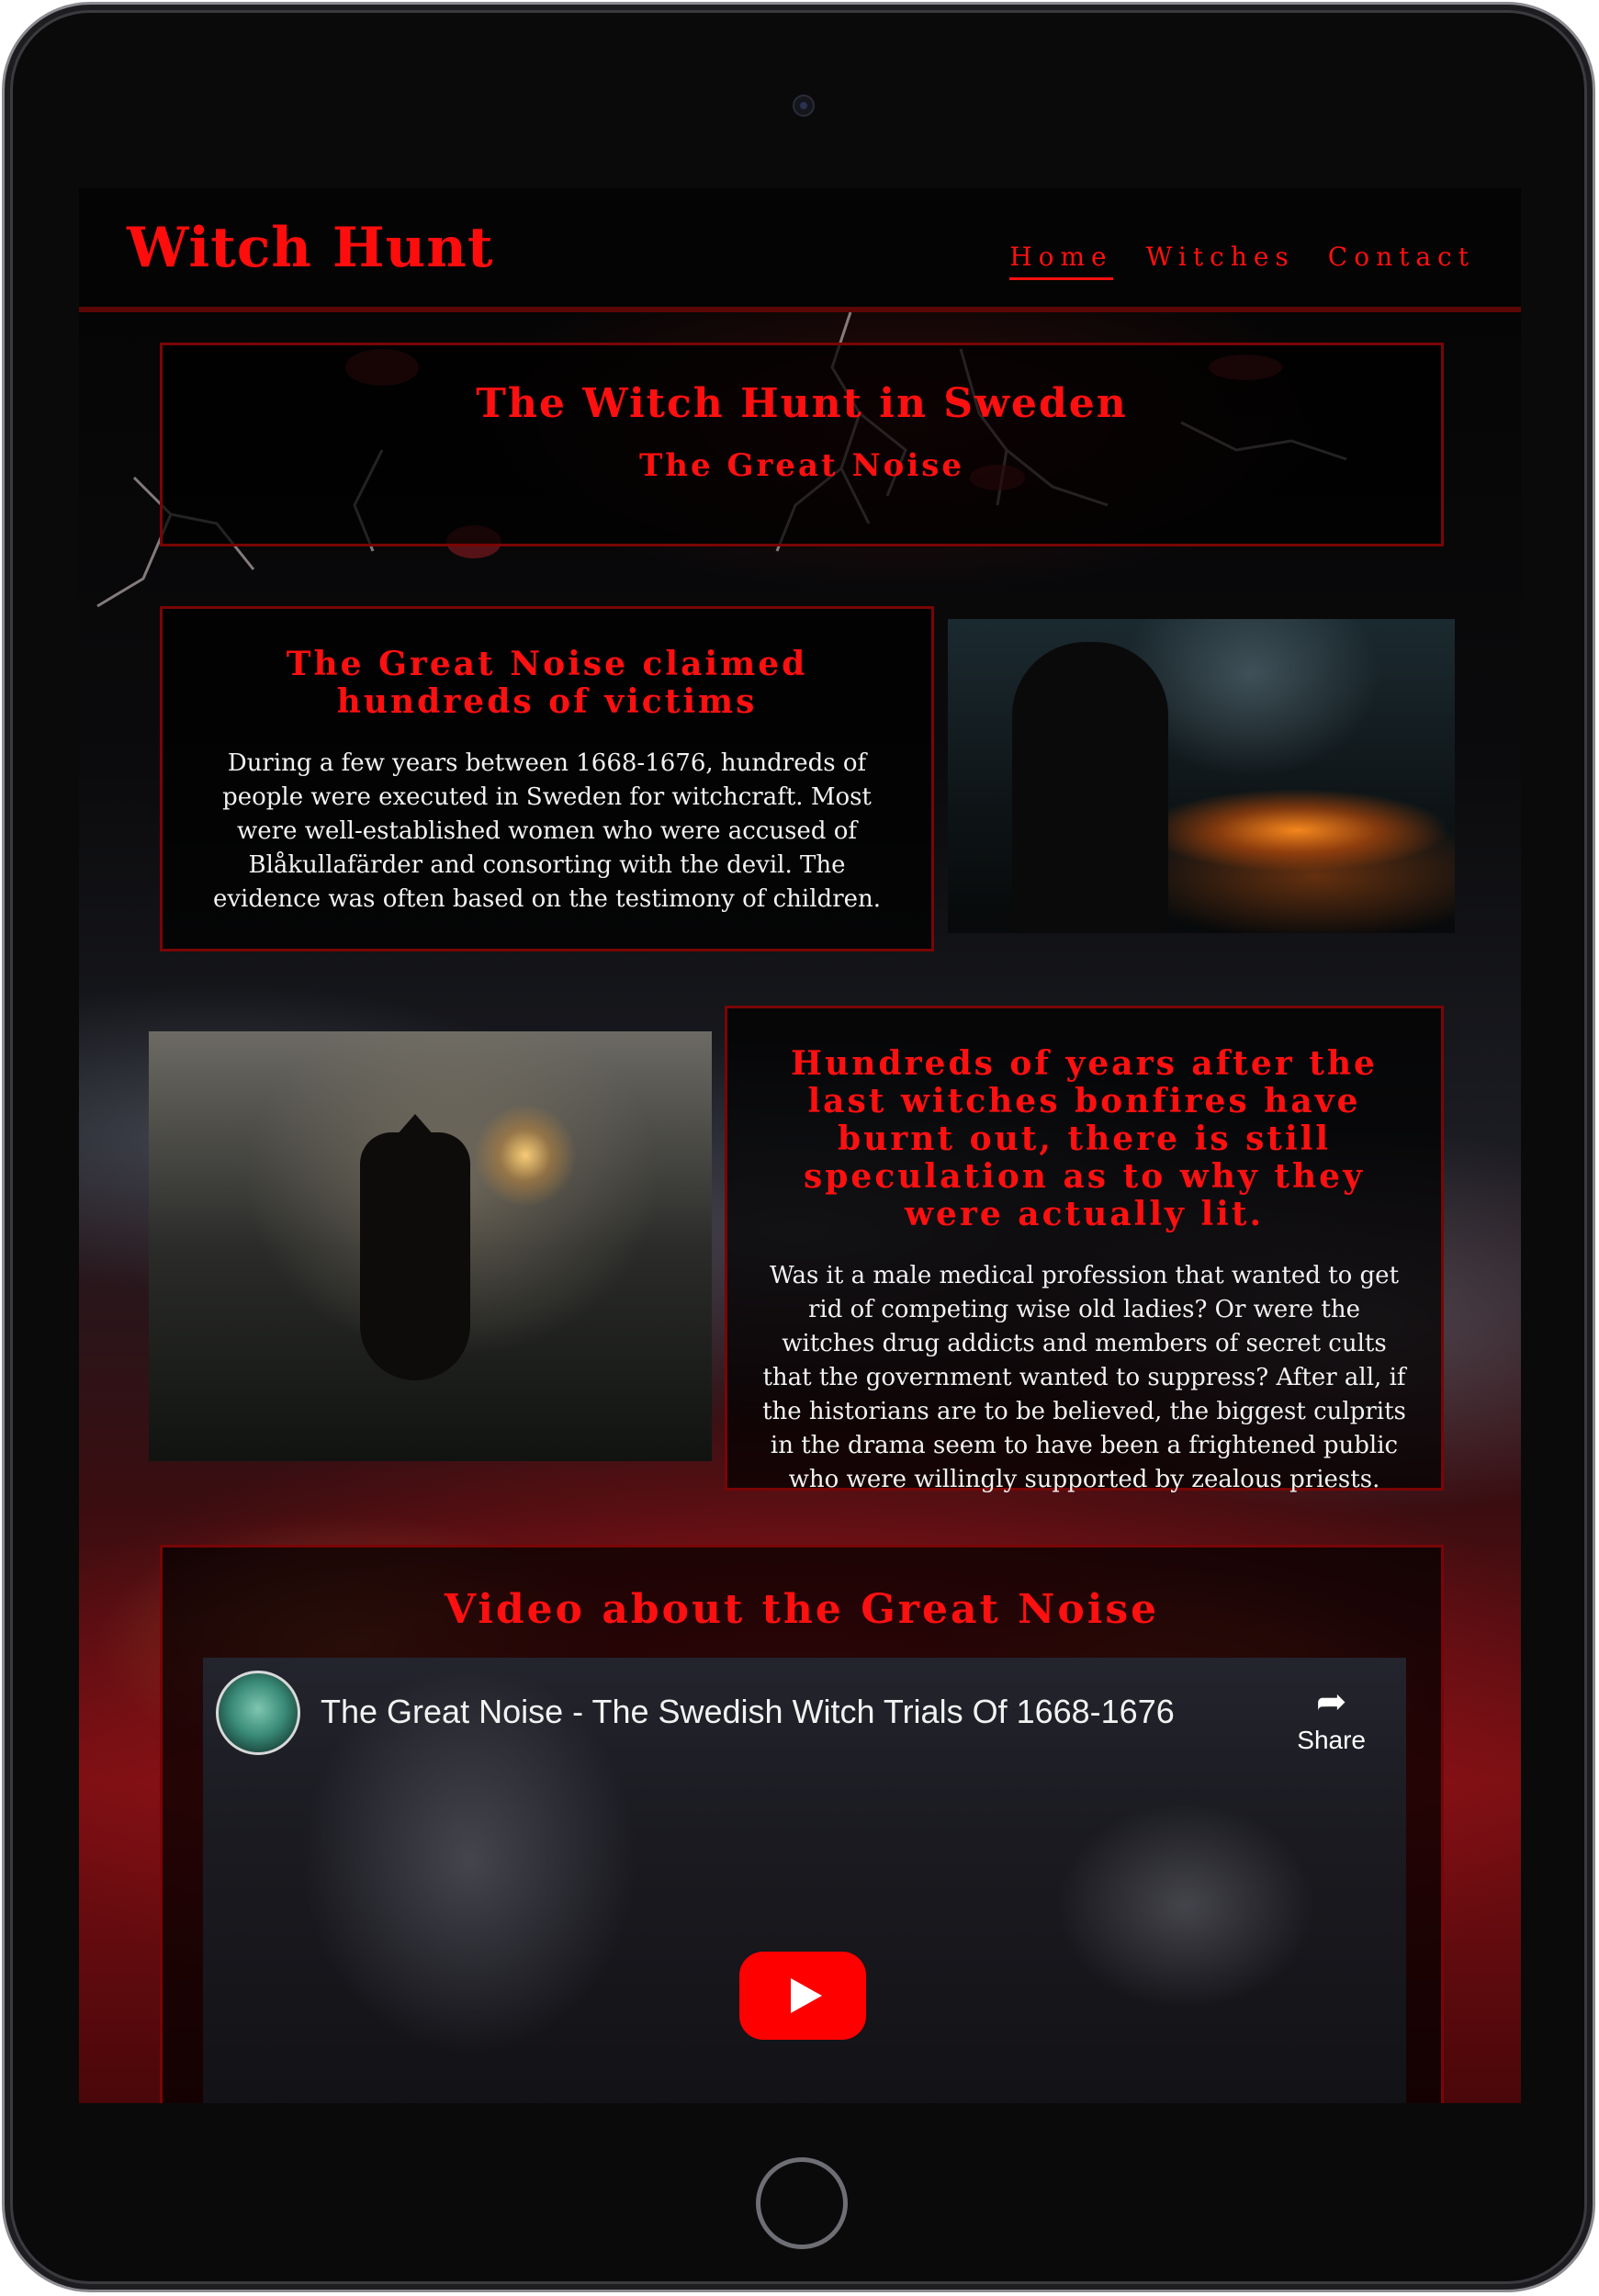 The height and width of the screenshot is (2296, 1599). Describe the element at coordinates (310, 248) in the screenshot. I see `brand-logo: Witch Hunt` at that location.